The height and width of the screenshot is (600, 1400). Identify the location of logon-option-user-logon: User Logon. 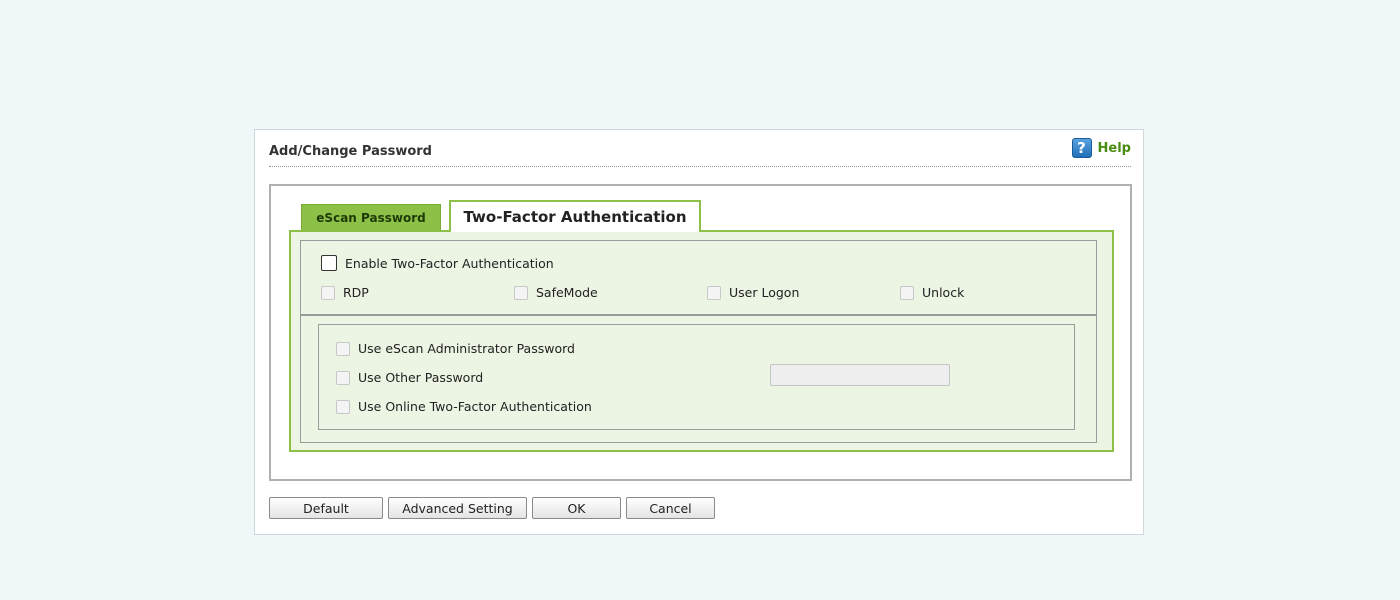
(753, 292).